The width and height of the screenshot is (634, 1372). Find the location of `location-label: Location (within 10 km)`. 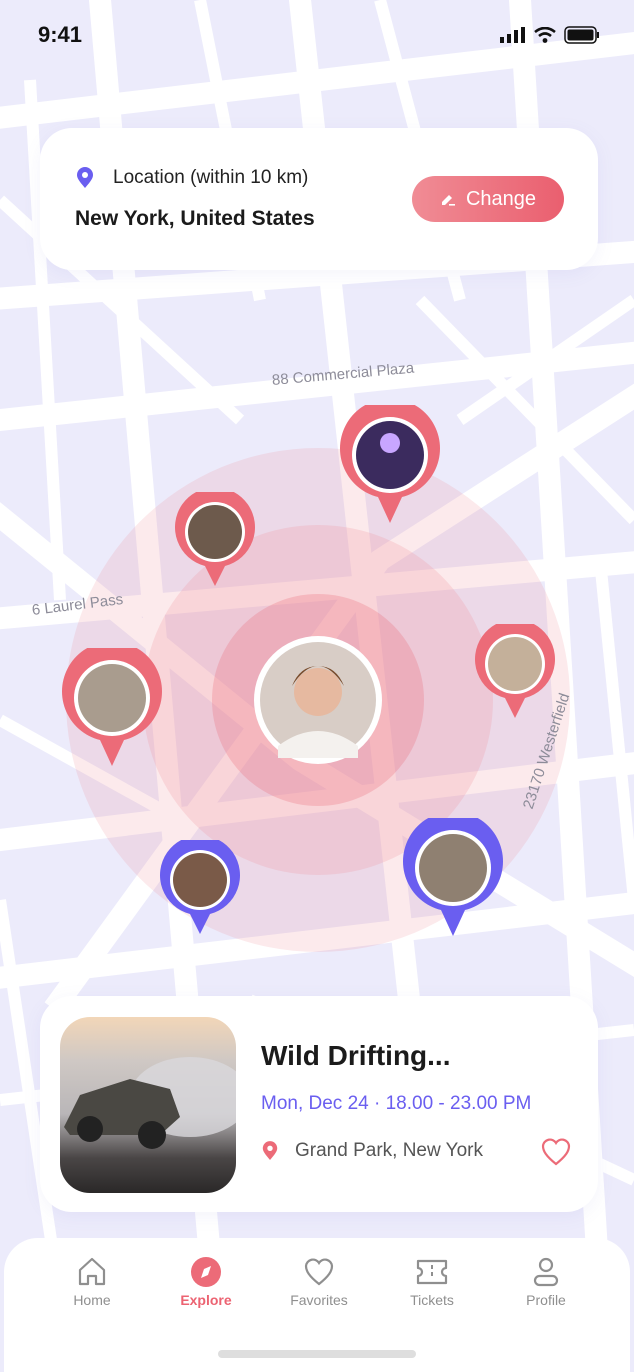

location-label: Location (within 10 km) is located at coordinates (211, 177).